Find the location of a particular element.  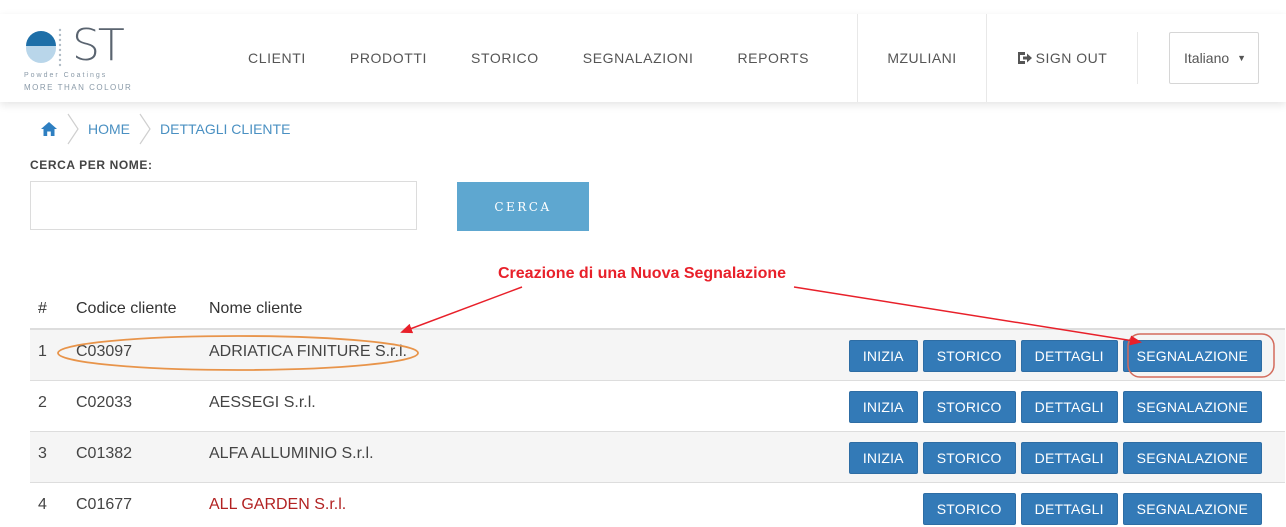

client-code: C02033 is located at coordinates (104, 402).